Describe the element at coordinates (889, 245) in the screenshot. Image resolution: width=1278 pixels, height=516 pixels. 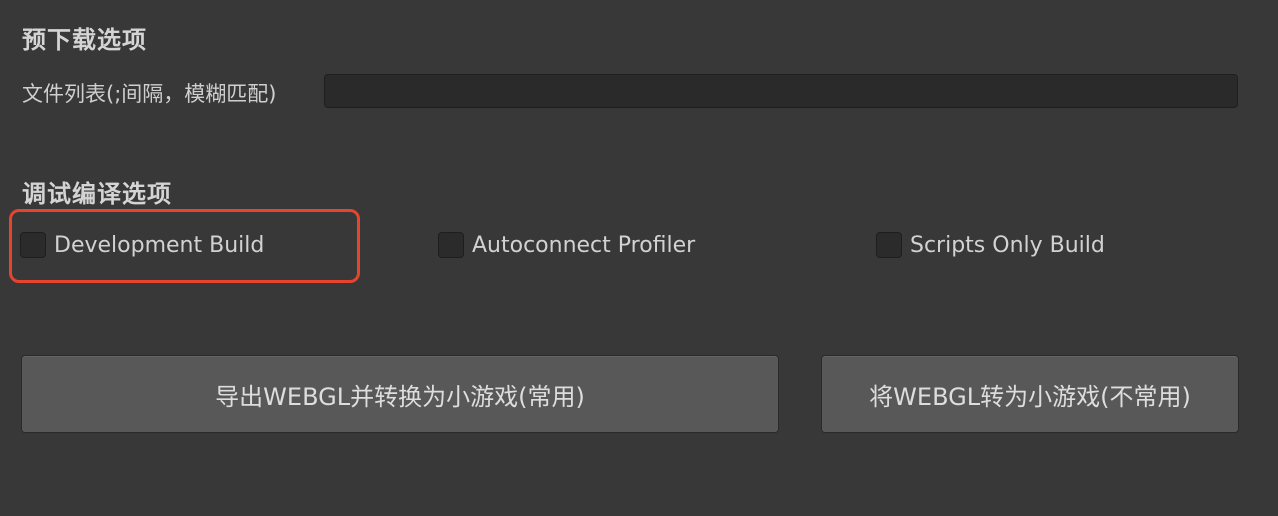
I see `scripts-only-build-checkbox` at that location.